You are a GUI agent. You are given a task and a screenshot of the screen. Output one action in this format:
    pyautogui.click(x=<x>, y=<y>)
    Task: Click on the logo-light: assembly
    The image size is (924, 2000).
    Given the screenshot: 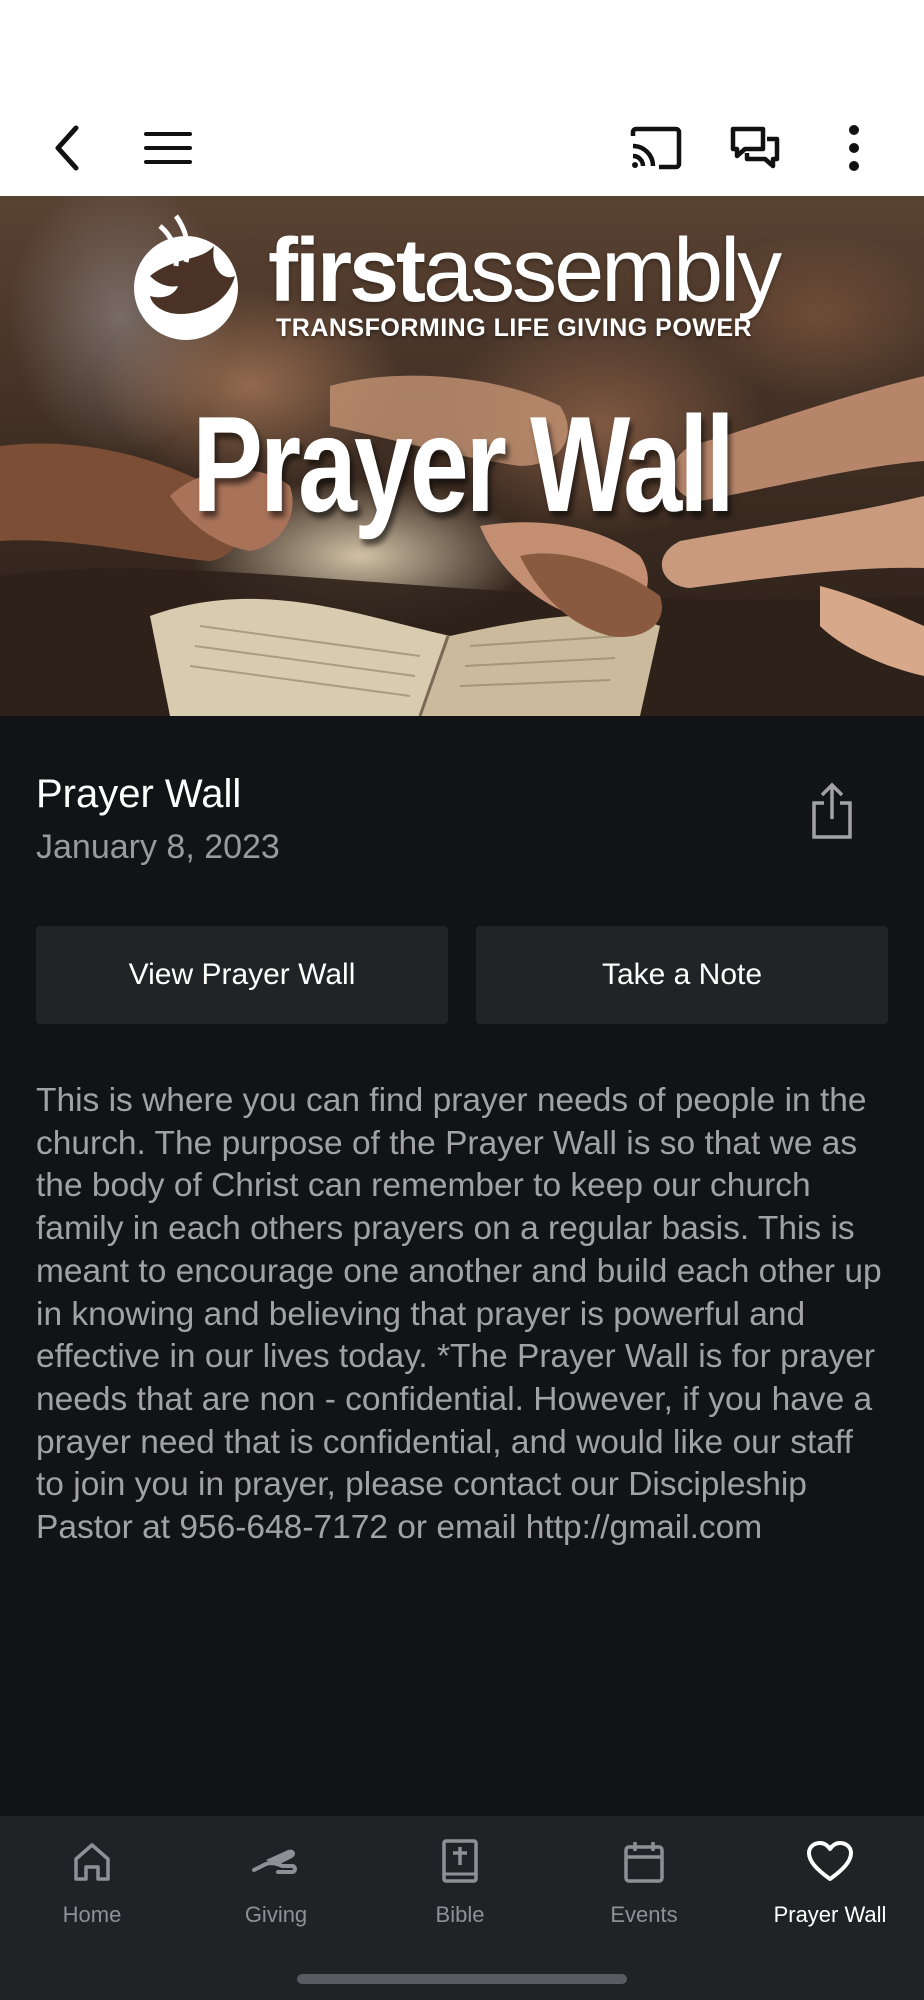 What is the action you would take?
    pyautogui.click(x=602, y=271)
    